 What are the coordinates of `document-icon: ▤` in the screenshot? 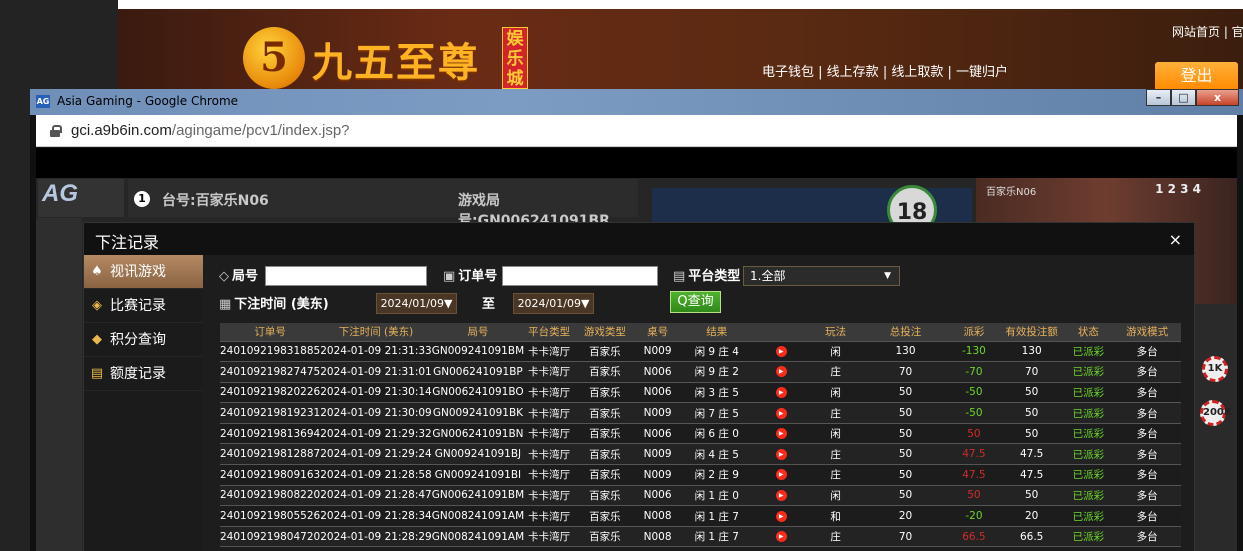 It's located at (97, 373).